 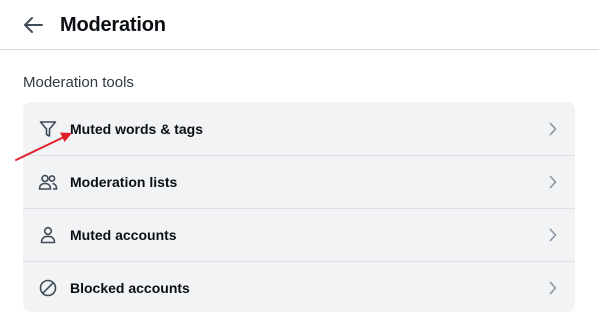 I want to click on back-button, so click(x=33, y=25).